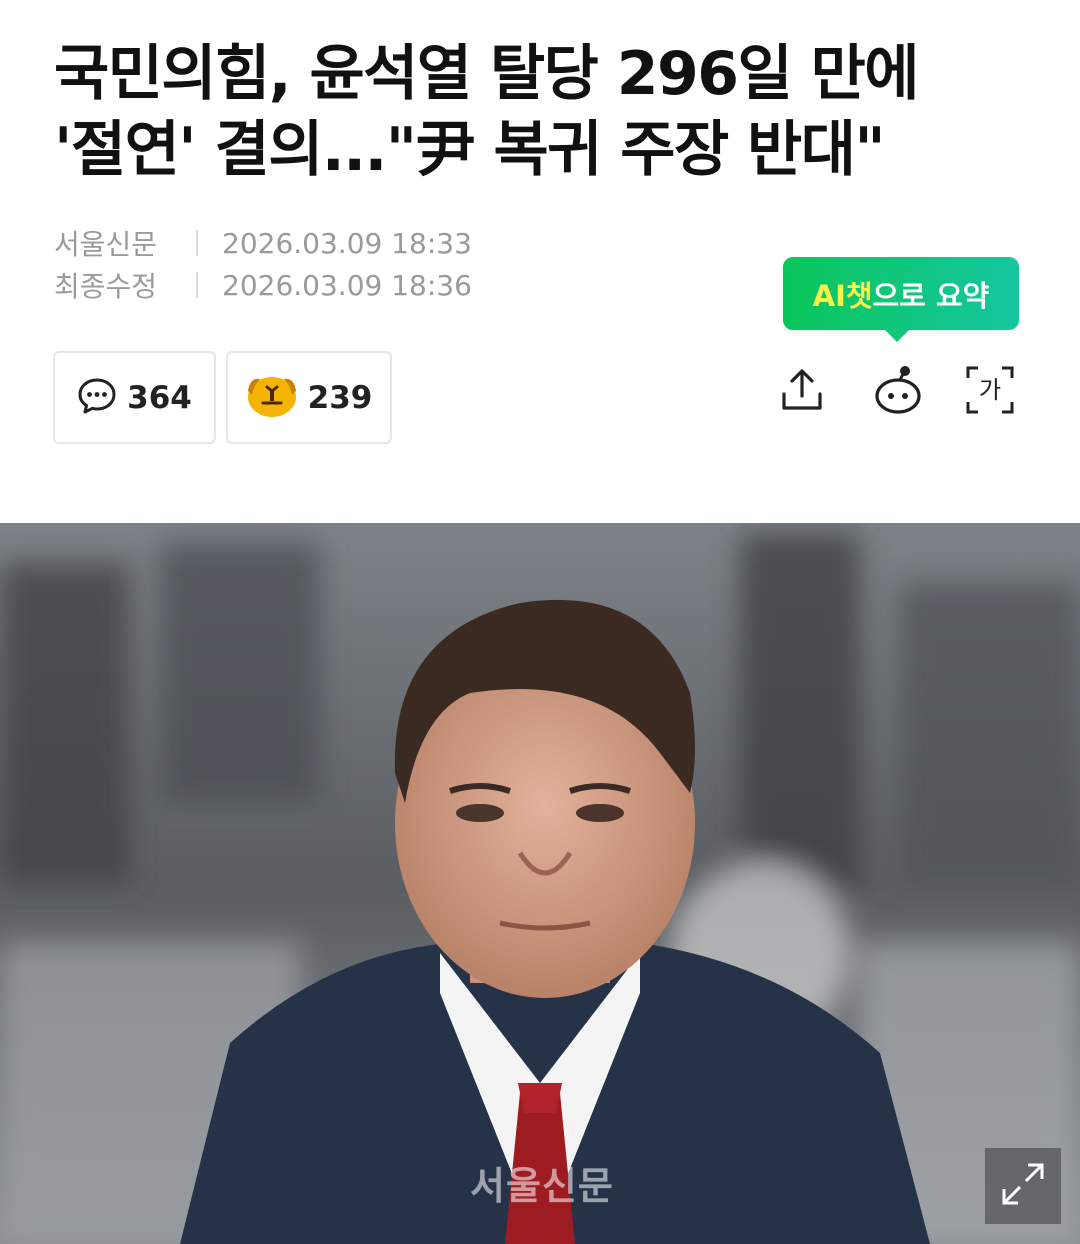 The width and height of the screenshot is (1080, 1244). What do you see at coordinates (842, 295) in the screenshot?
I see `ai-summary-prefix: AI챗` at bounding box center [842, 295].